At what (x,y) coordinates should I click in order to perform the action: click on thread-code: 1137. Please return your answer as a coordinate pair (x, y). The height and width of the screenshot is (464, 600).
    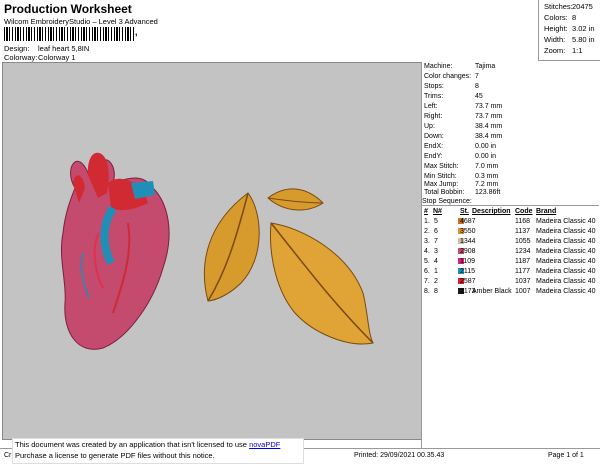
    Looking at the image, I should click on (523, 231).